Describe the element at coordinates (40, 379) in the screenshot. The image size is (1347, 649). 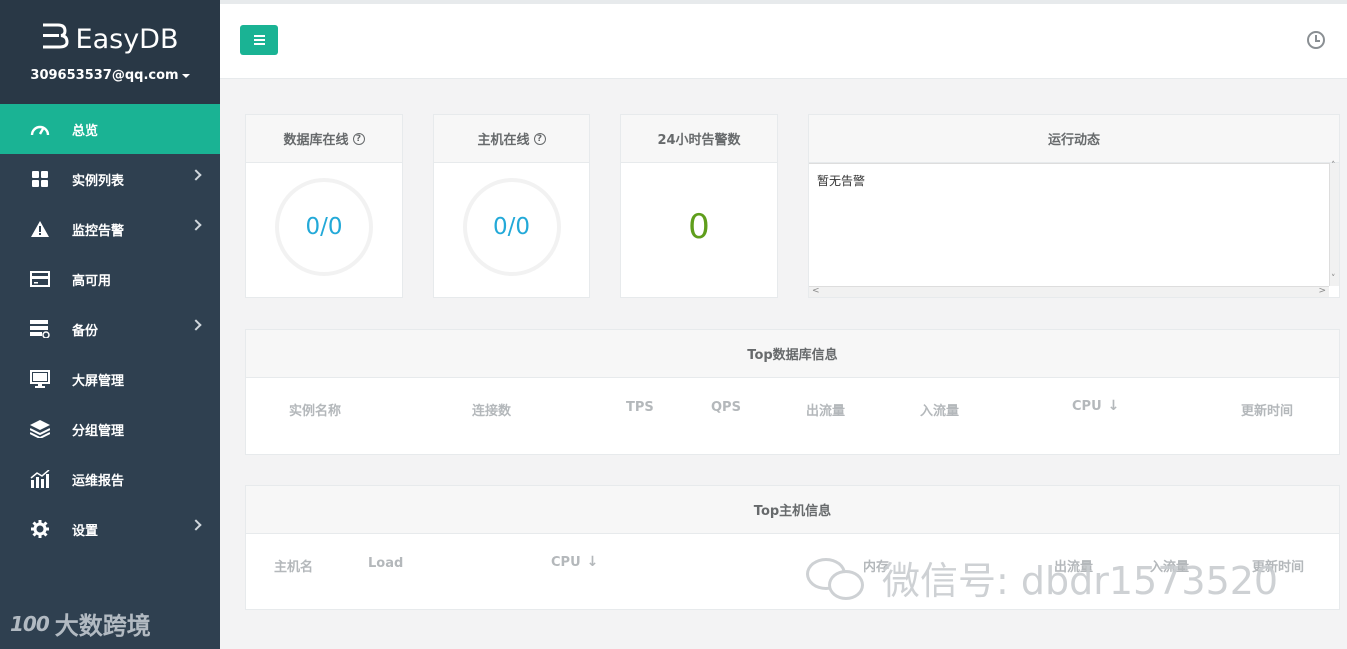
I see `monitor-icon` at that location.